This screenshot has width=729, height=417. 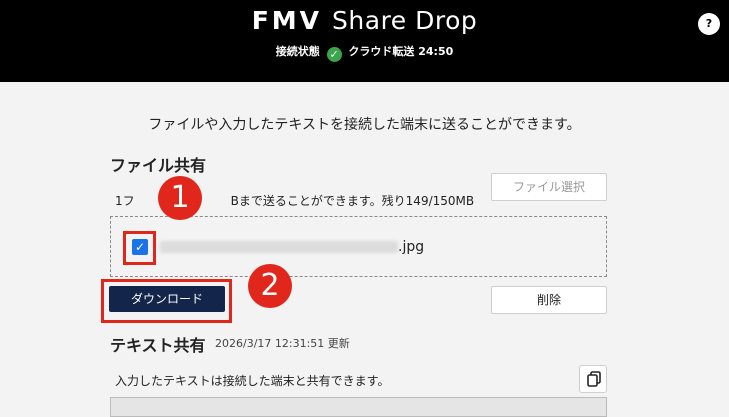 I want to click on delete-button: 削除, so click(x=549, y=300).